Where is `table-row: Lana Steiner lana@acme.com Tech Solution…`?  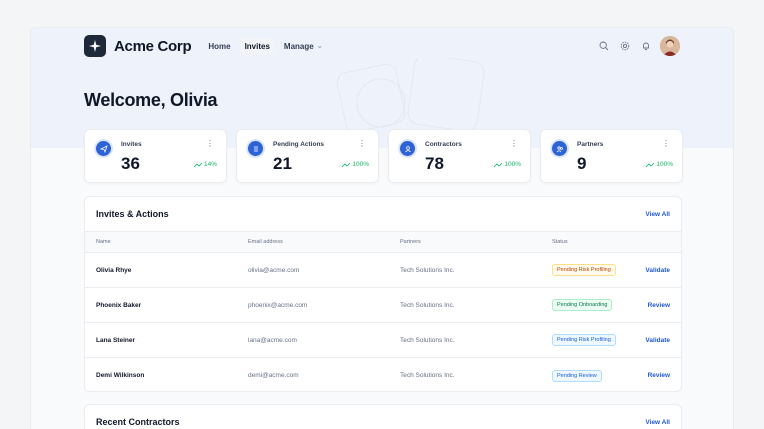 table-row: Lana Steiner lana@acme.com Tech Solution… is located at coordinates (383, 340).